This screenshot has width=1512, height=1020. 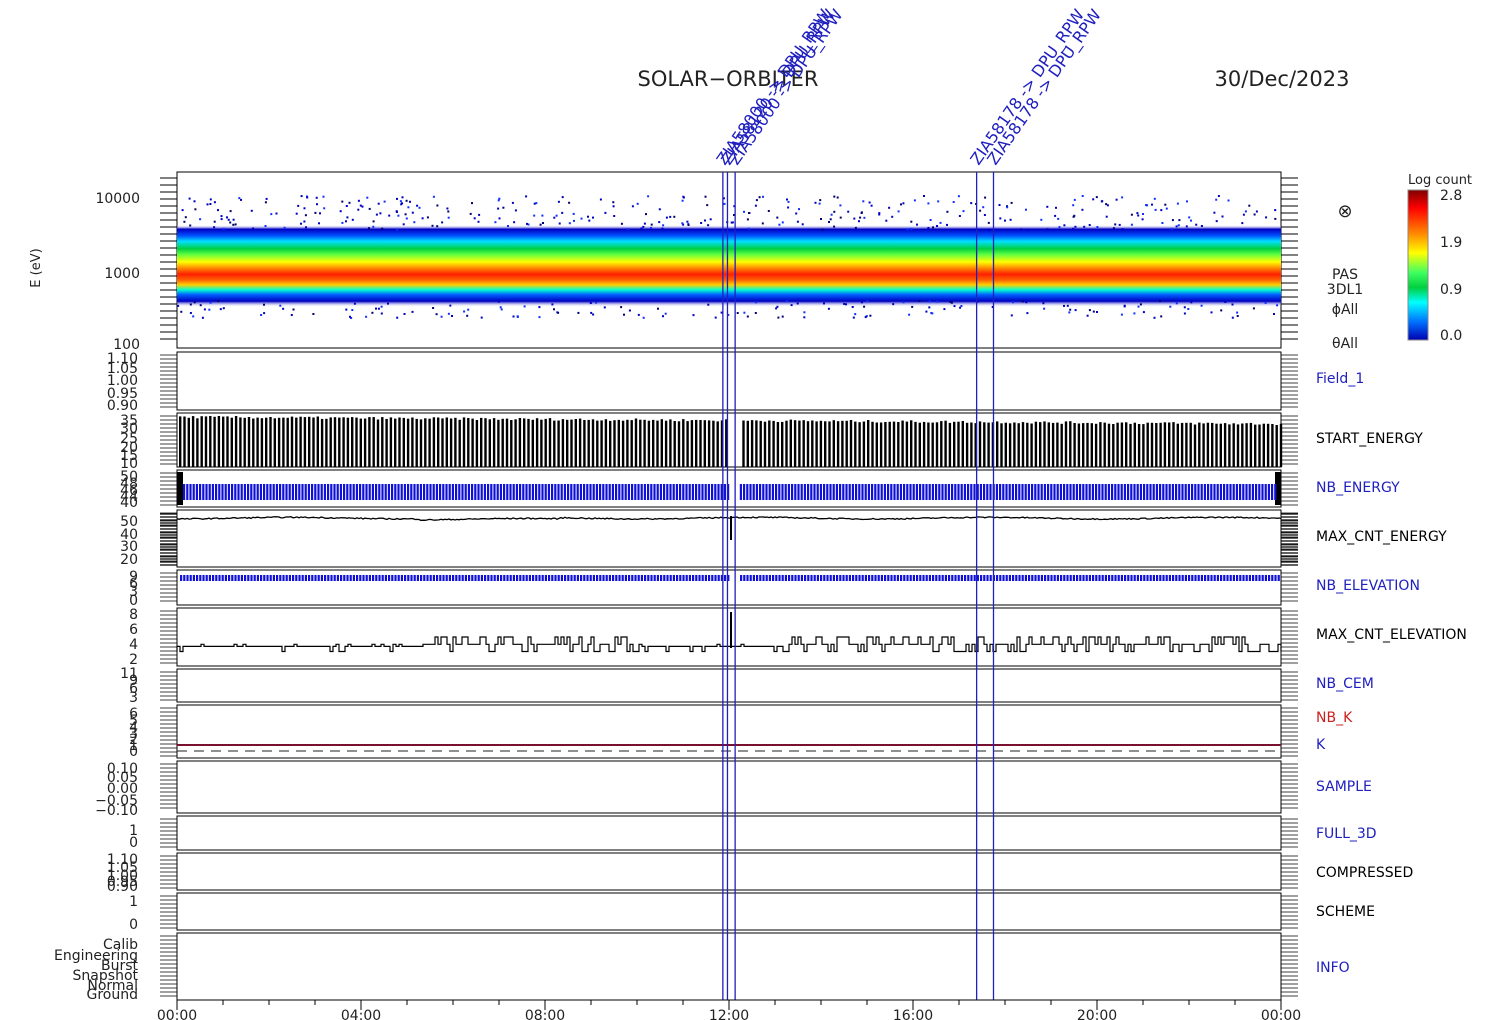 What do you see at coordinates (747, 686) in the screenshot?
I see `panel-nb-cem: 11963NB_CEM` at bounding box center [747, 686].